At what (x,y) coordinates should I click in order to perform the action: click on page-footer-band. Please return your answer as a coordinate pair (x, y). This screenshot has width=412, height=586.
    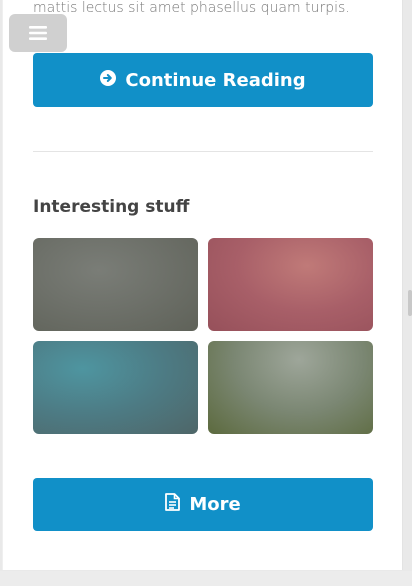
    Looking at the image, I should click on (206, 578).